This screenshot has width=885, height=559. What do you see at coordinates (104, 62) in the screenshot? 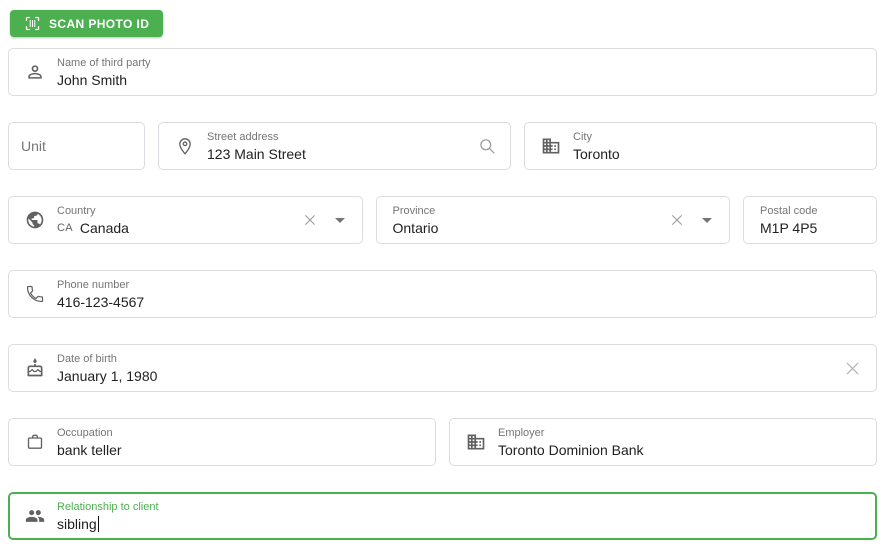
I see `field-label: Name of third party` at bounding box center [104, 62].